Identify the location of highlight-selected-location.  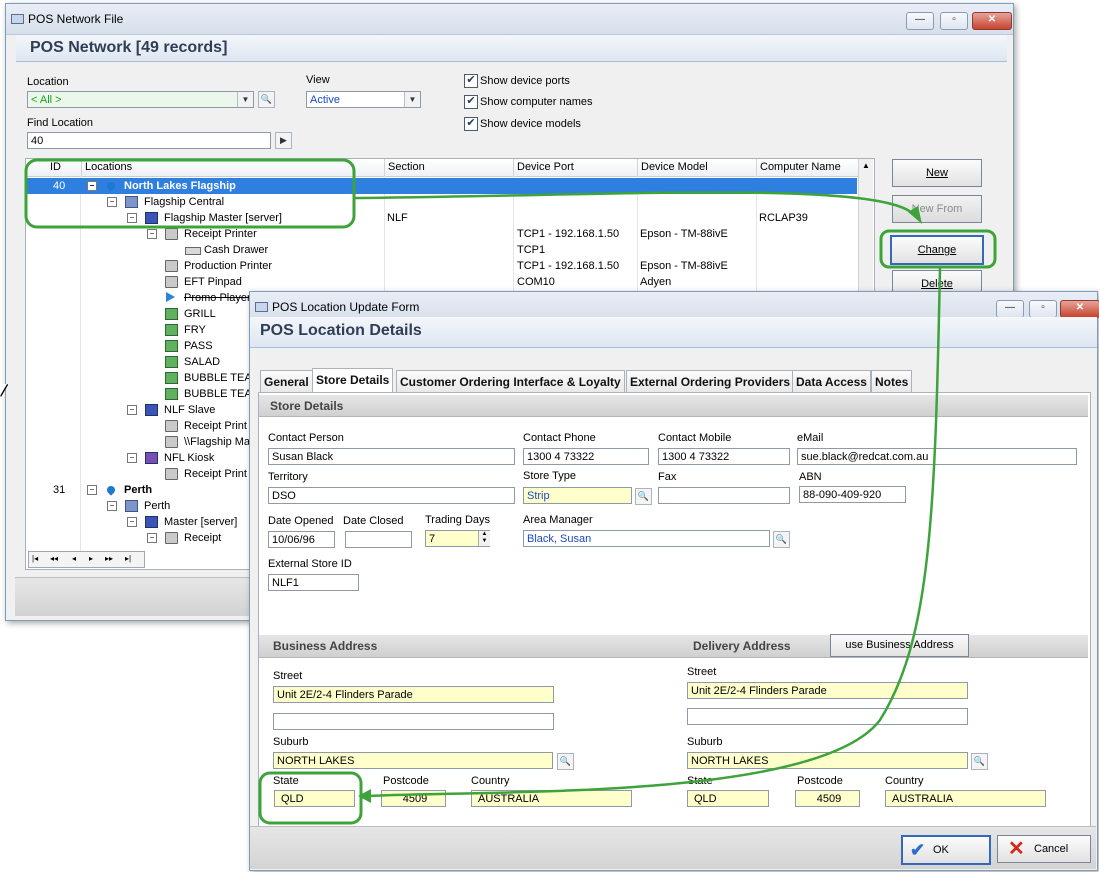
(190, 193).